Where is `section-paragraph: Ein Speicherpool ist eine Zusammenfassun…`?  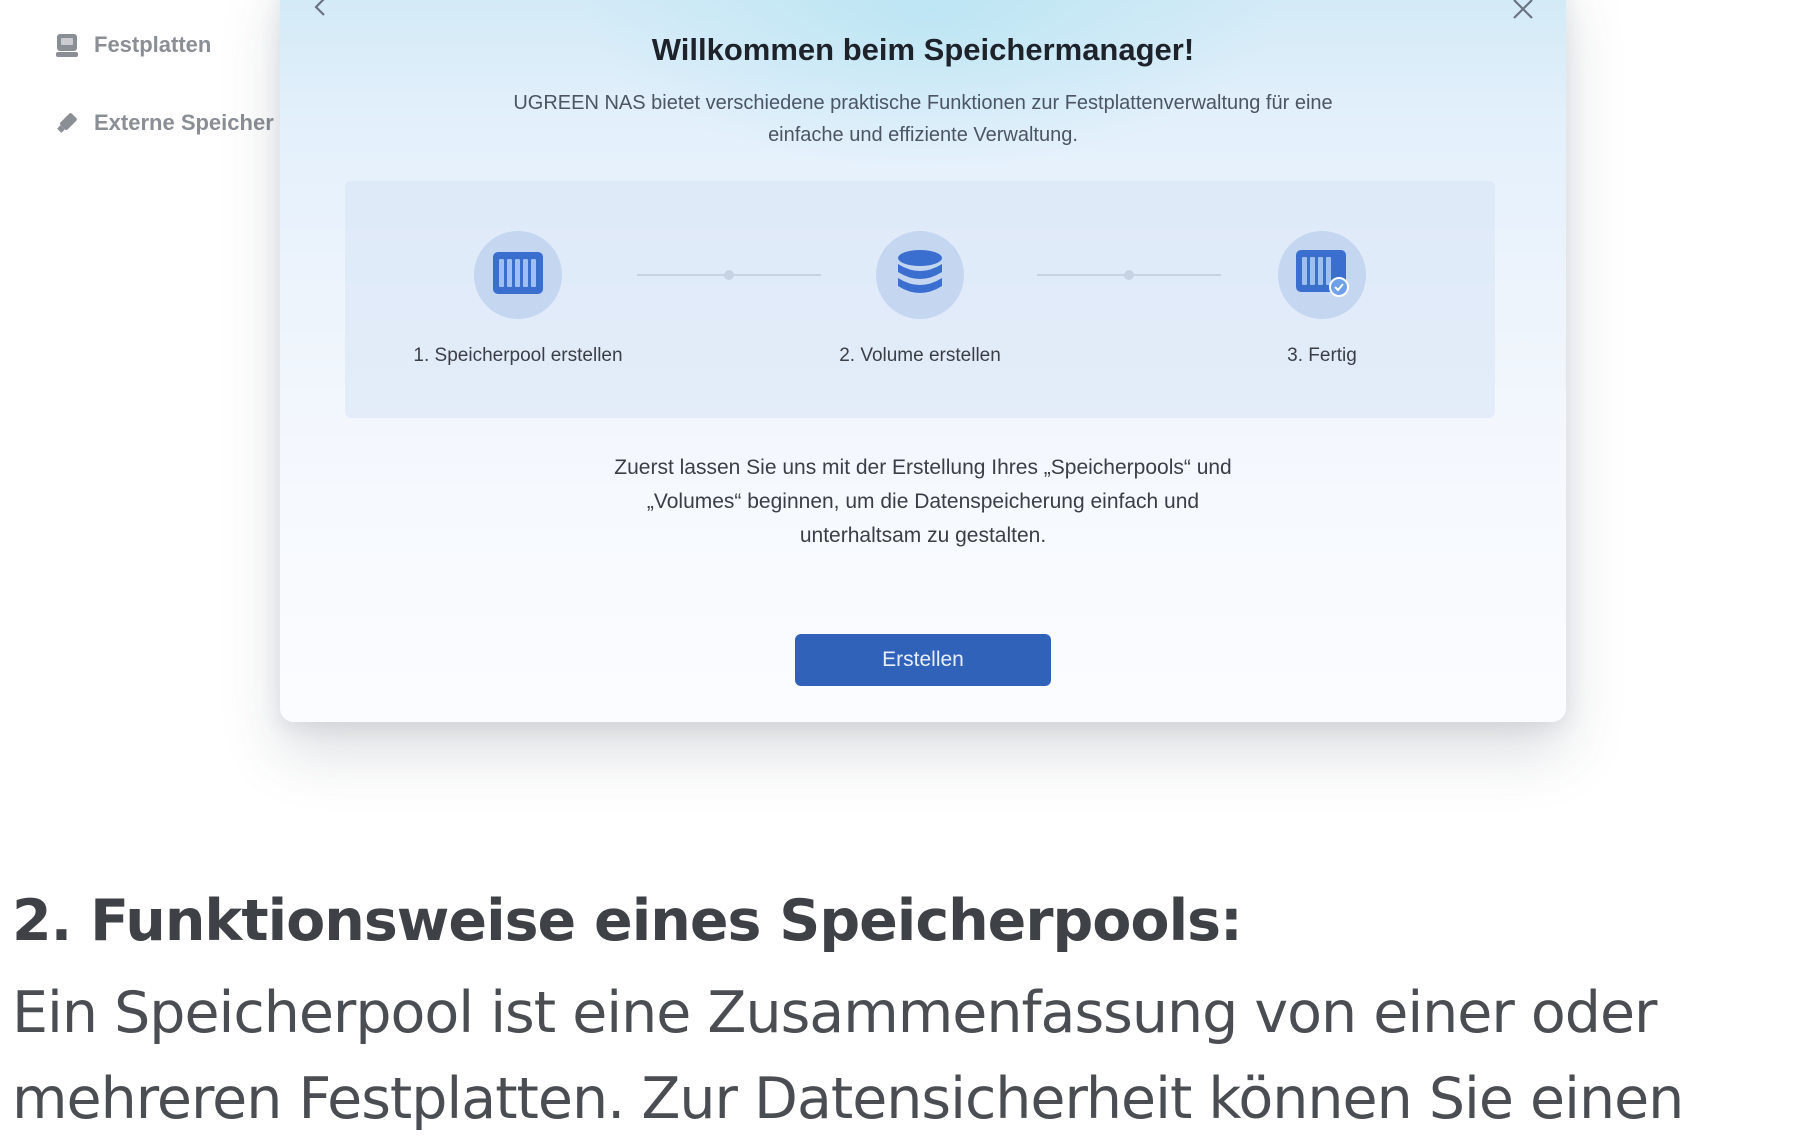
section-paragraph: Ein Speicherpool ist eine Zusammenfassun… is located at coordinates (907, 1056).